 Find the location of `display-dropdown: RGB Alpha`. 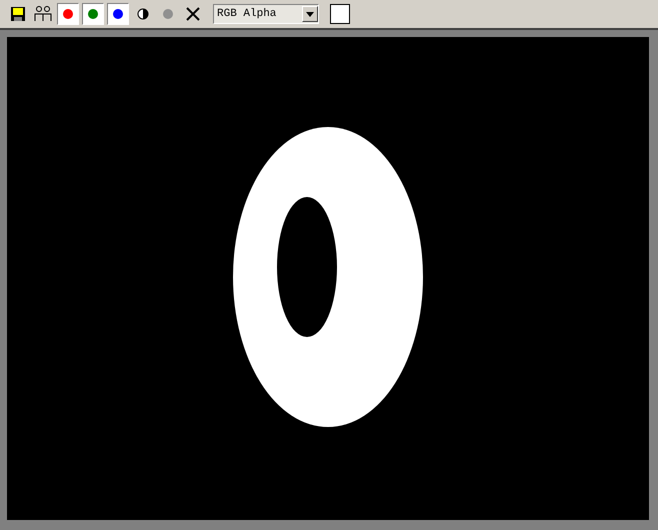

display-dropdown: RGB Alpha is located at coordinates (266, 14).